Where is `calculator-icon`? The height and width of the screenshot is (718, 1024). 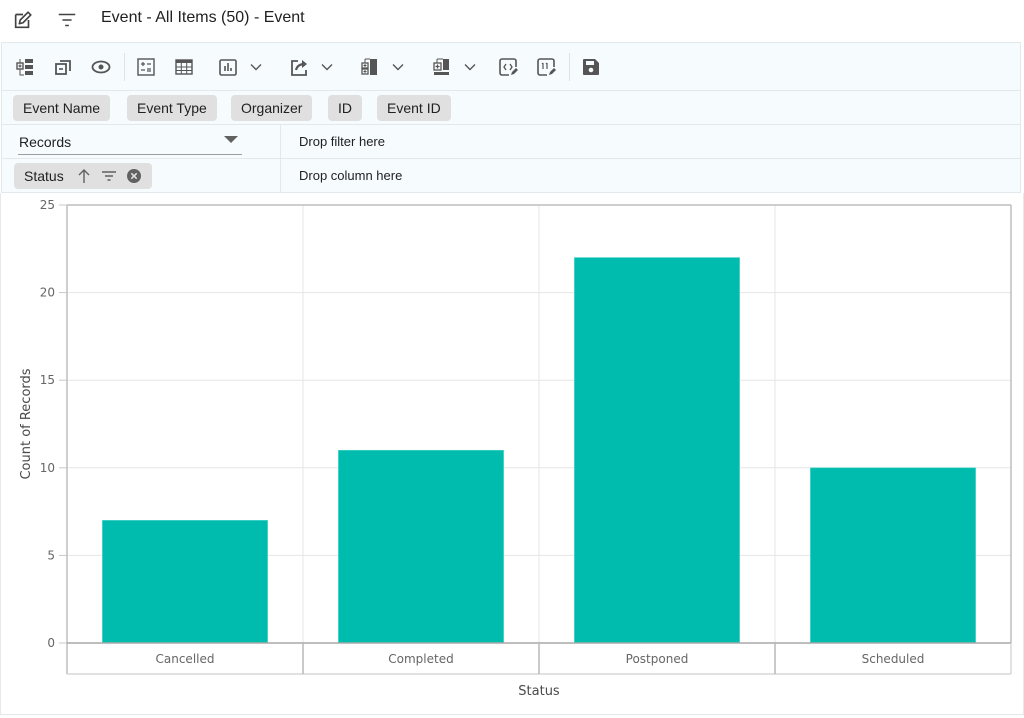 calculator-icon is located at coordinates (146, 67).